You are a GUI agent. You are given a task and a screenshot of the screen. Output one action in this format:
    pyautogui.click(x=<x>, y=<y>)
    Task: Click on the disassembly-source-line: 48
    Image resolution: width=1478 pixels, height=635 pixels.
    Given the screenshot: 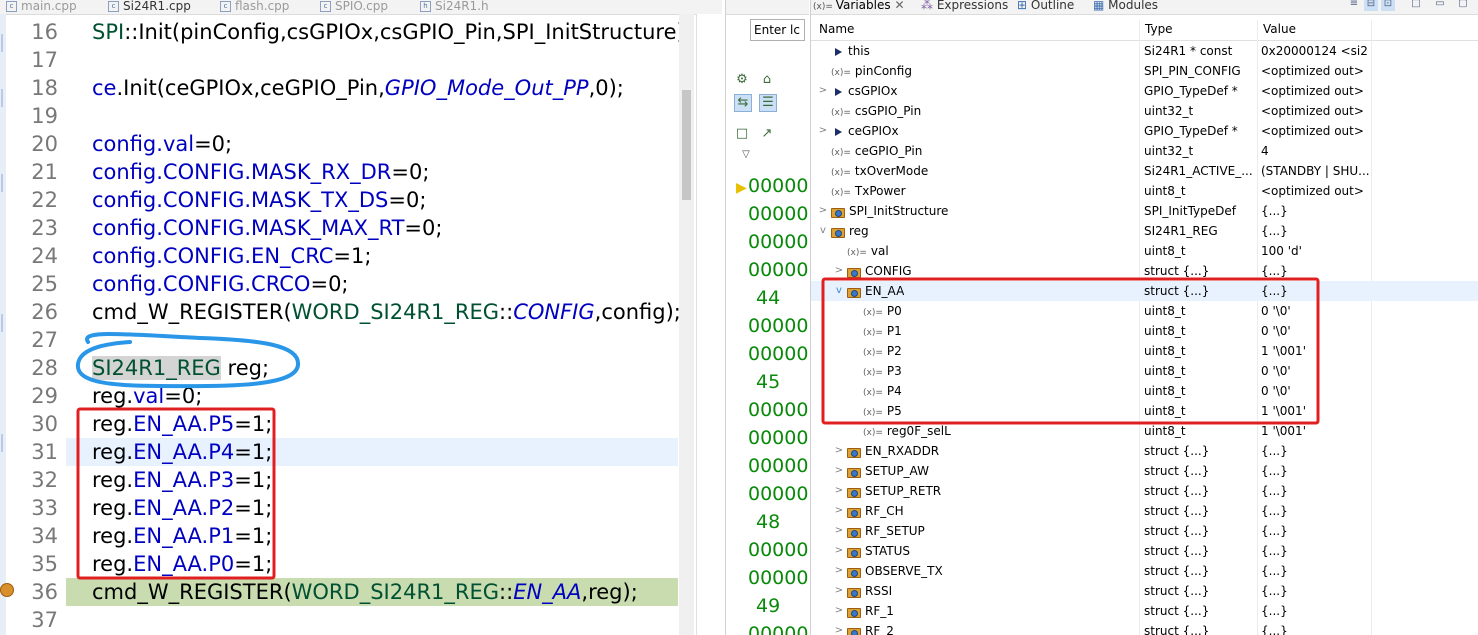 What is the action you would take?
    pyautogui.click(x=782, y=522)
    